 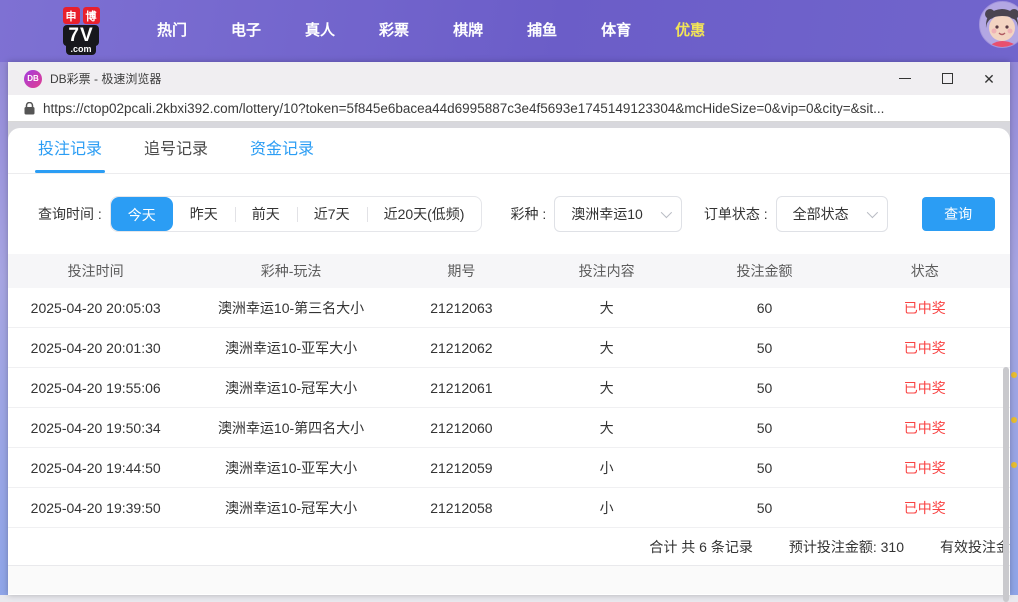 I want to click on time-filter-label: 查询时间 :, so click(x=70, y=214).